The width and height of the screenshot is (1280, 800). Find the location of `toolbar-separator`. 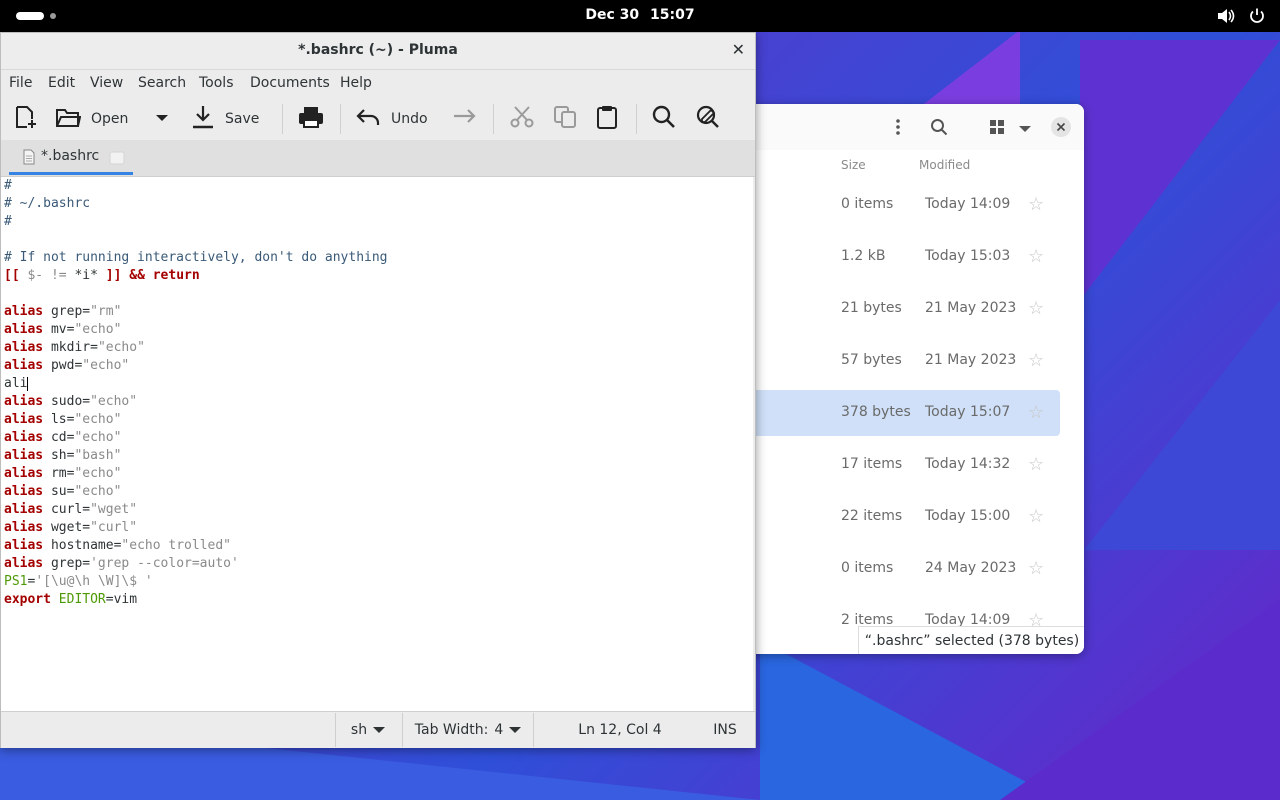

toolbar-separator is located at coordinates (493, 119).